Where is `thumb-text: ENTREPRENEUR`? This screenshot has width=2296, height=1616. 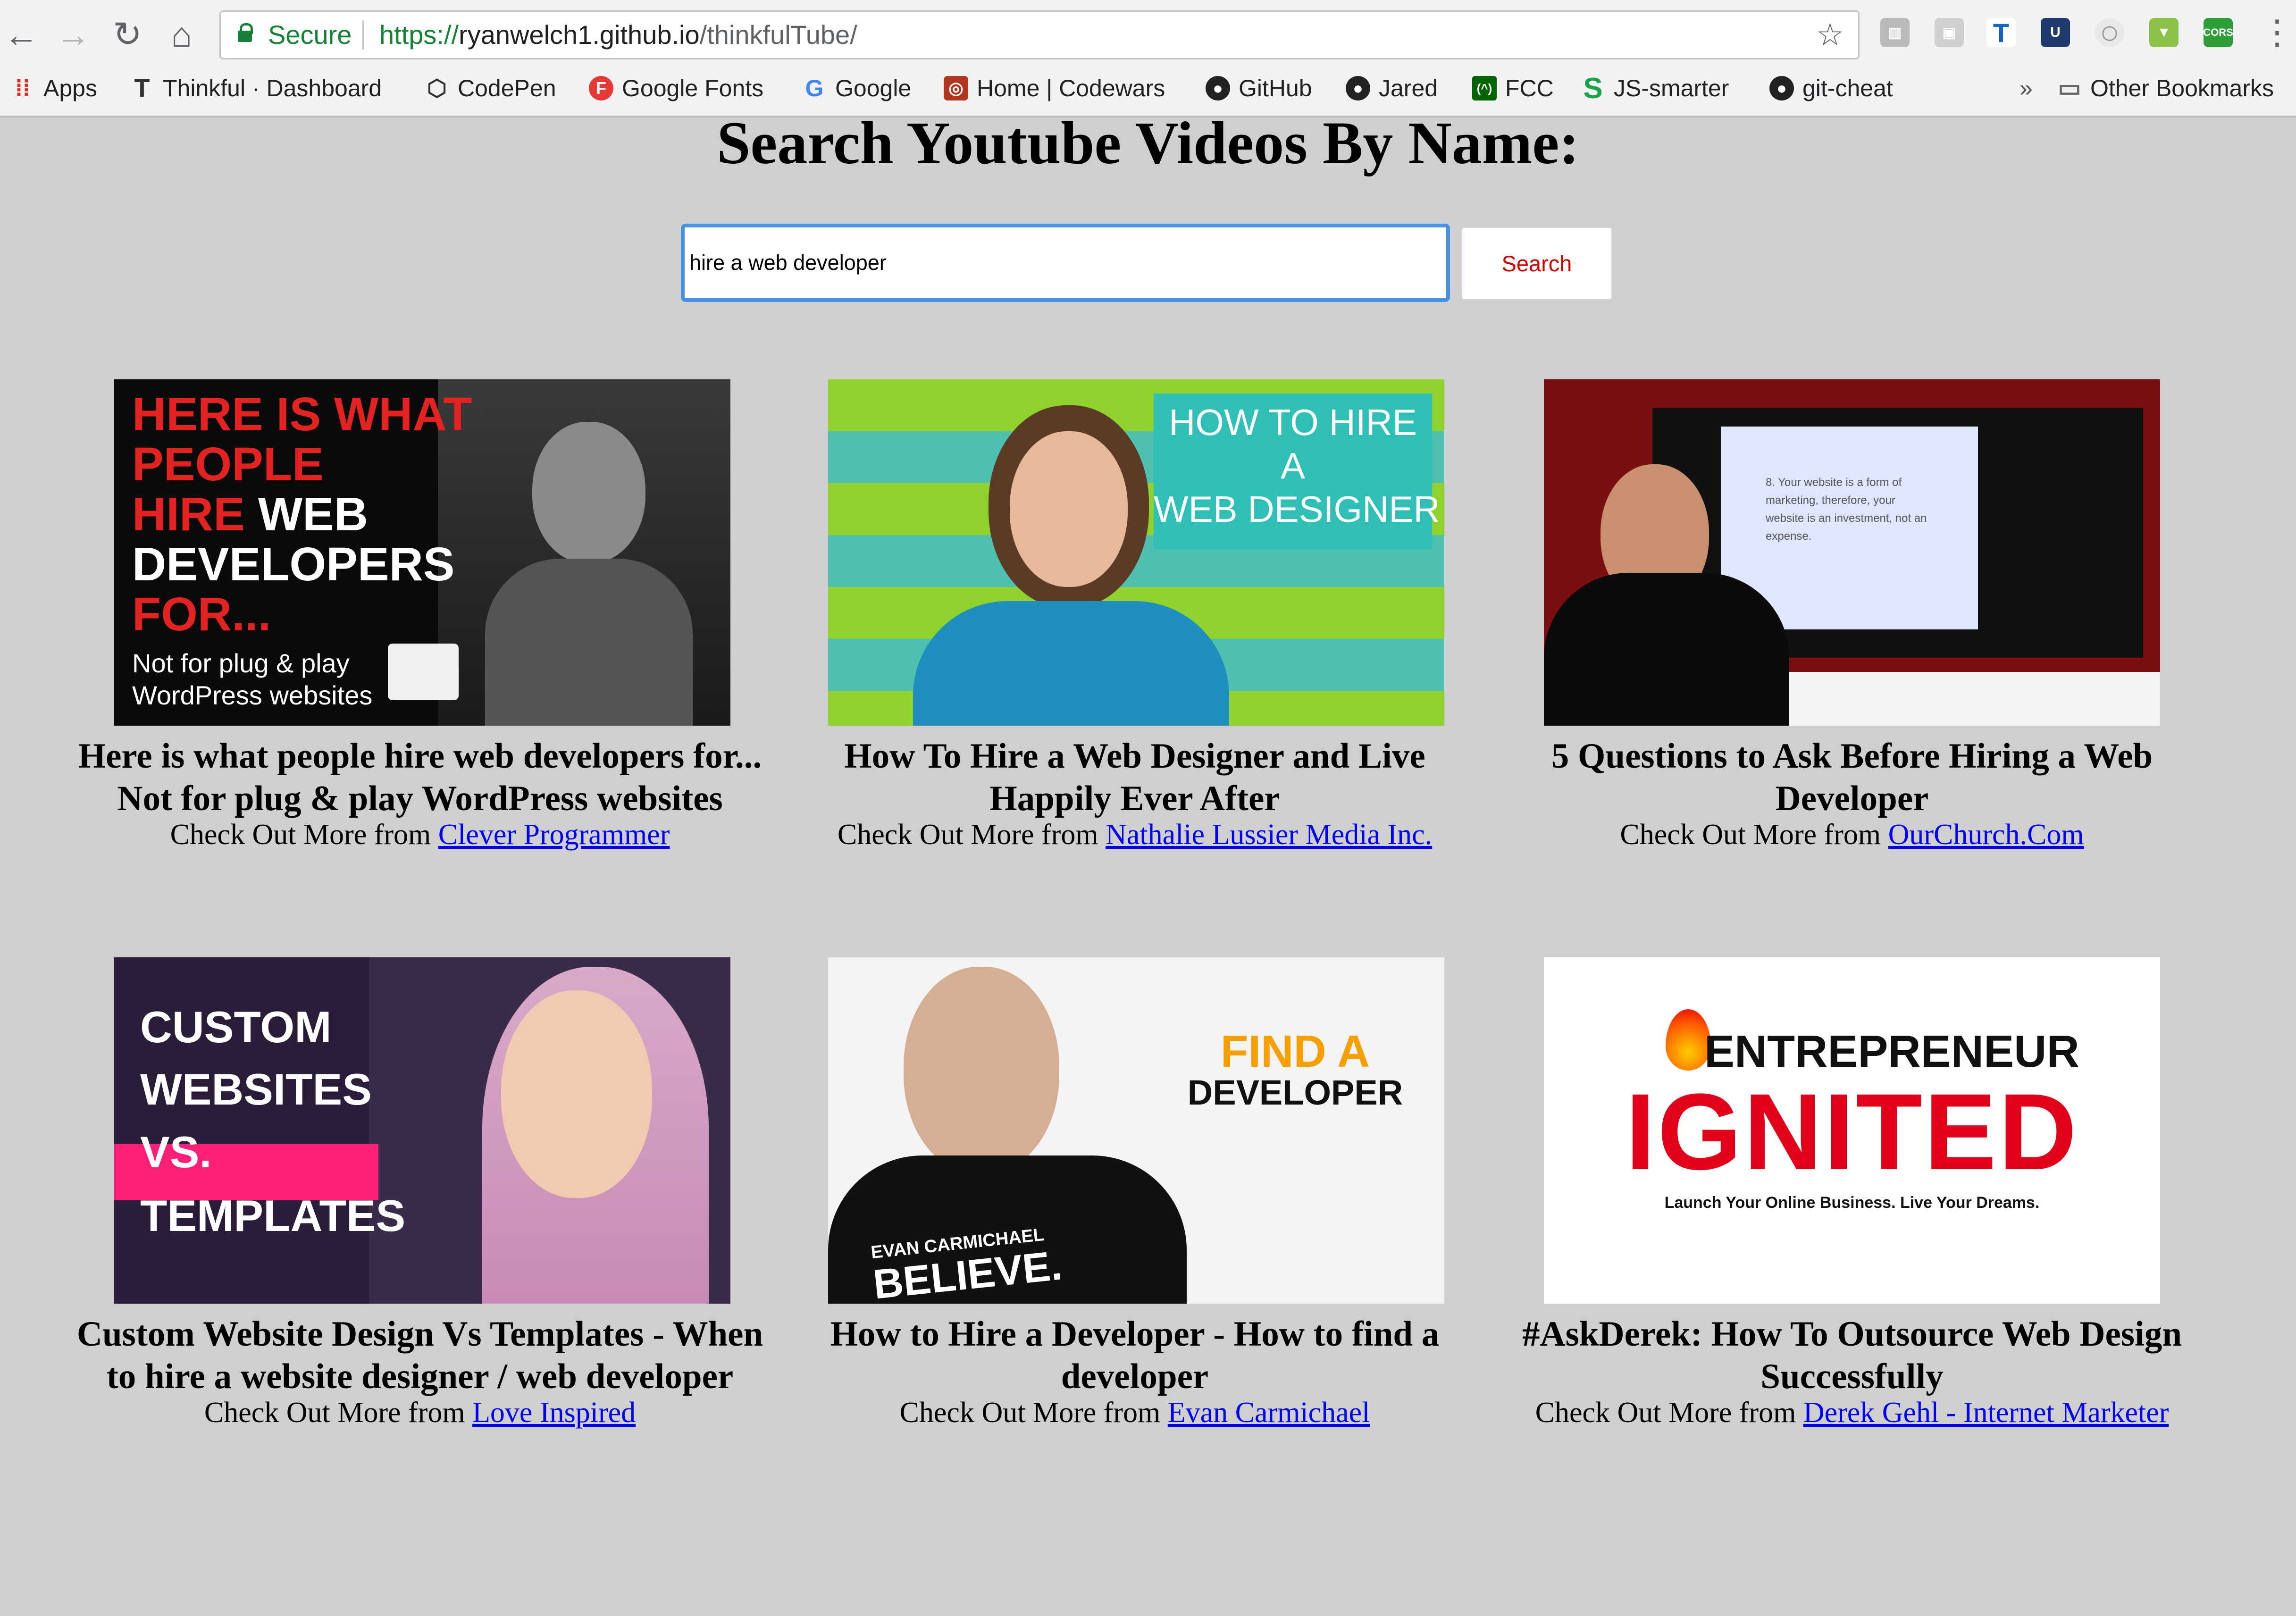 thumb-text: ENTREPRENEUR is located at coordinates (1892, 1051).